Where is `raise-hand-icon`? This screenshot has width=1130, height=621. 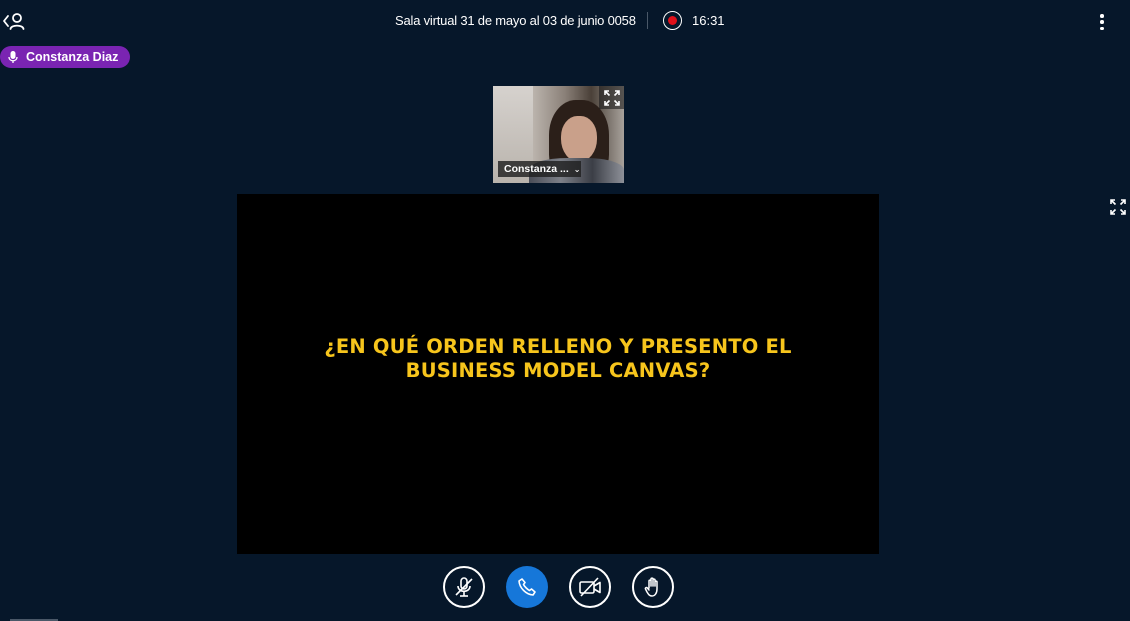
raise-hand-icon is located at coordinates (651, 587).